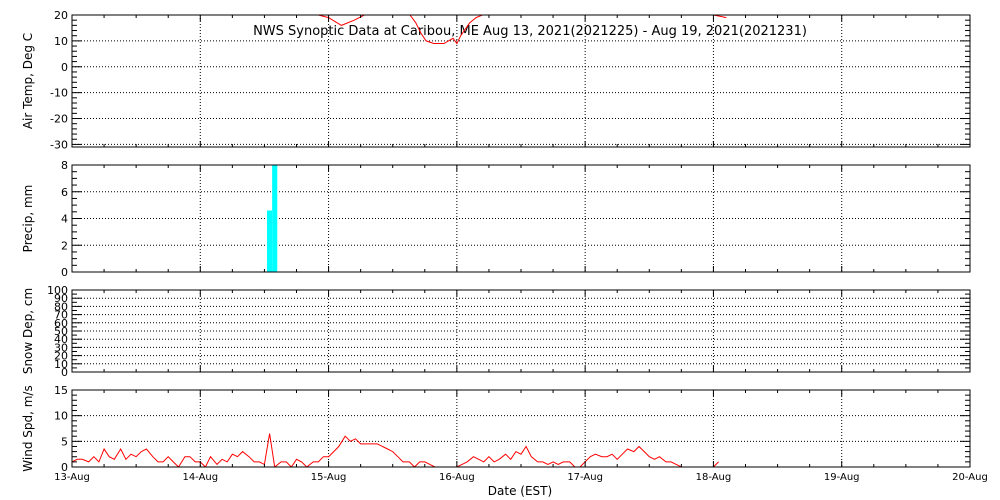  What do you see at coordinates (64, 441) in the screenshot?
I see `y-tick-label: 5` at bounding box center [64, 441].